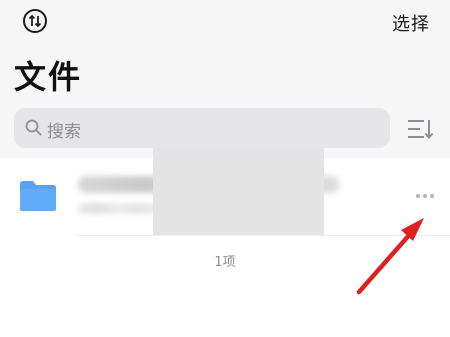  I want to click on page-title: 文件, so click(48, 77).